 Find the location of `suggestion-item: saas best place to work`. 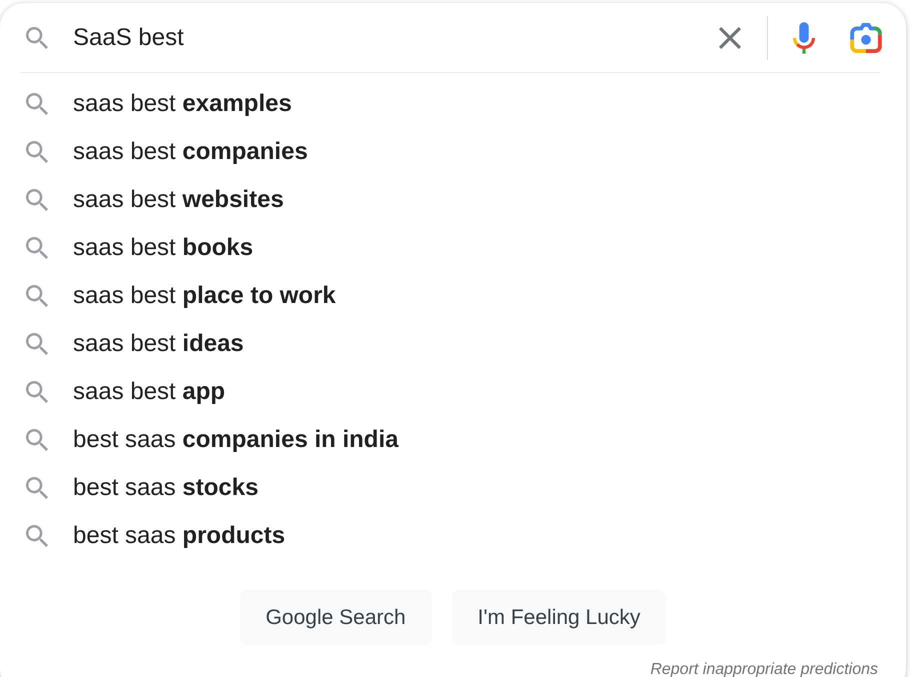

suggestion-item: saas best place to work is located at coordinates (172, 296).